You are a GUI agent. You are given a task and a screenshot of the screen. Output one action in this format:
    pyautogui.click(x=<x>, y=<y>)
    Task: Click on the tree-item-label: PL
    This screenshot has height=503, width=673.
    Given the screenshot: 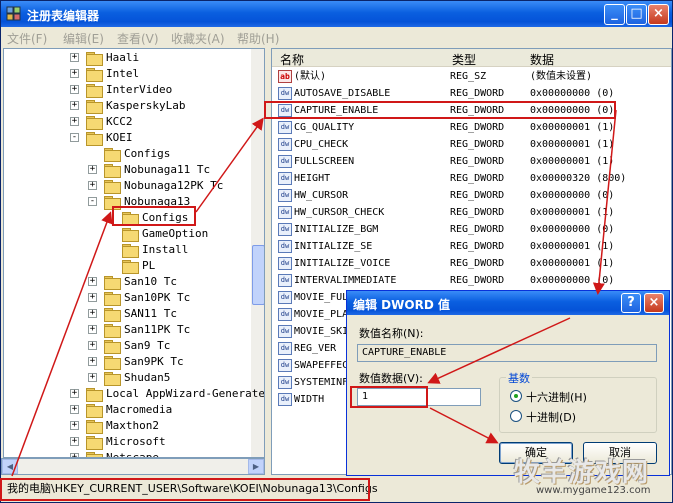 What is the action you would take?
    pyautogui.click(x=149, y=265)
    